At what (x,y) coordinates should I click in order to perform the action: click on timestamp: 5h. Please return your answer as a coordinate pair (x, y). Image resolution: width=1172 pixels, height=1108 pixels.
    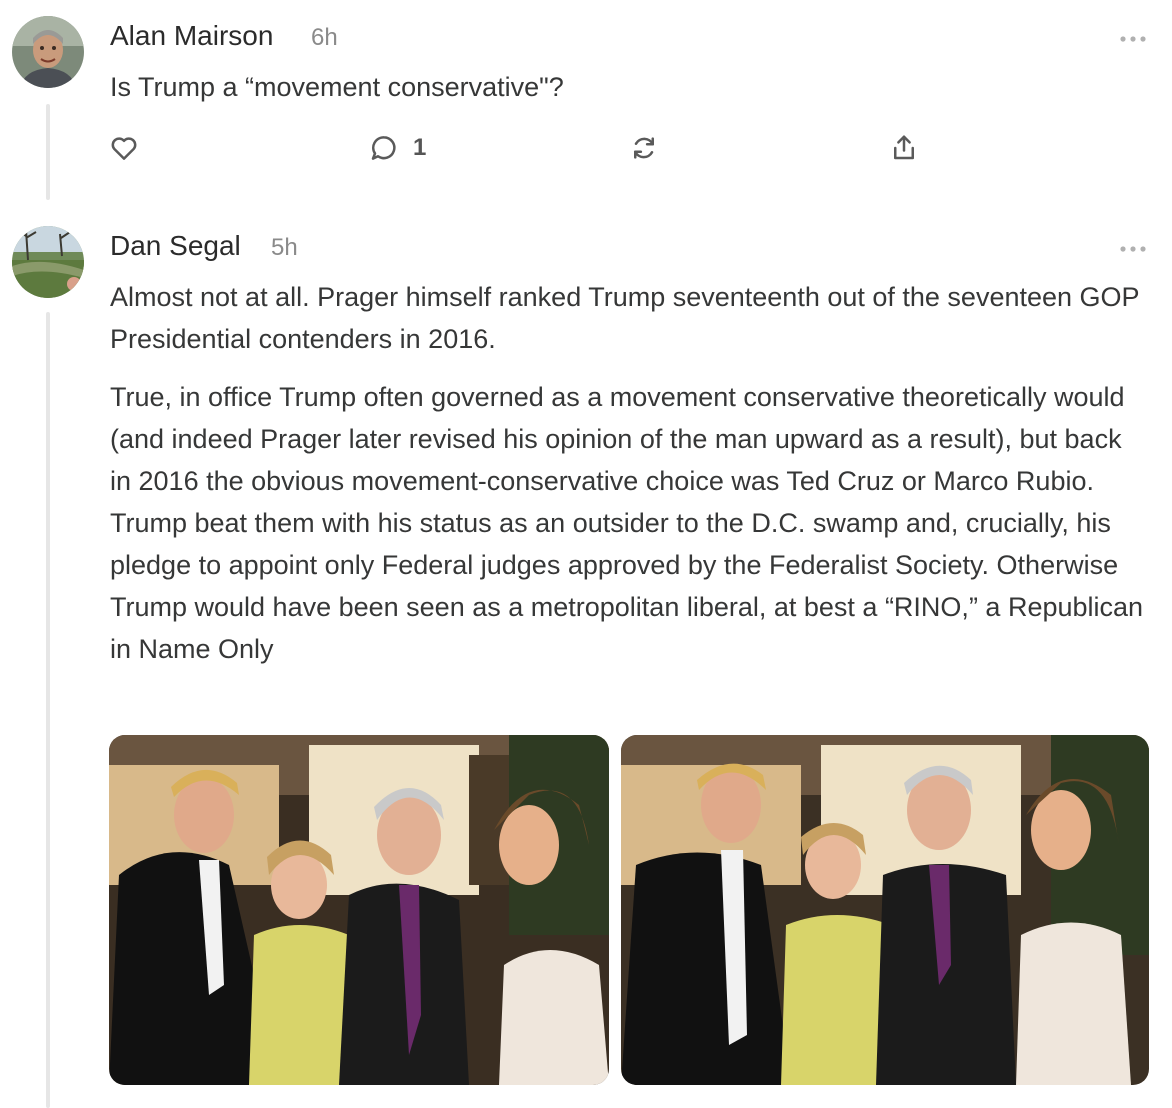
    Looking at the image, I should click on (284, 248).